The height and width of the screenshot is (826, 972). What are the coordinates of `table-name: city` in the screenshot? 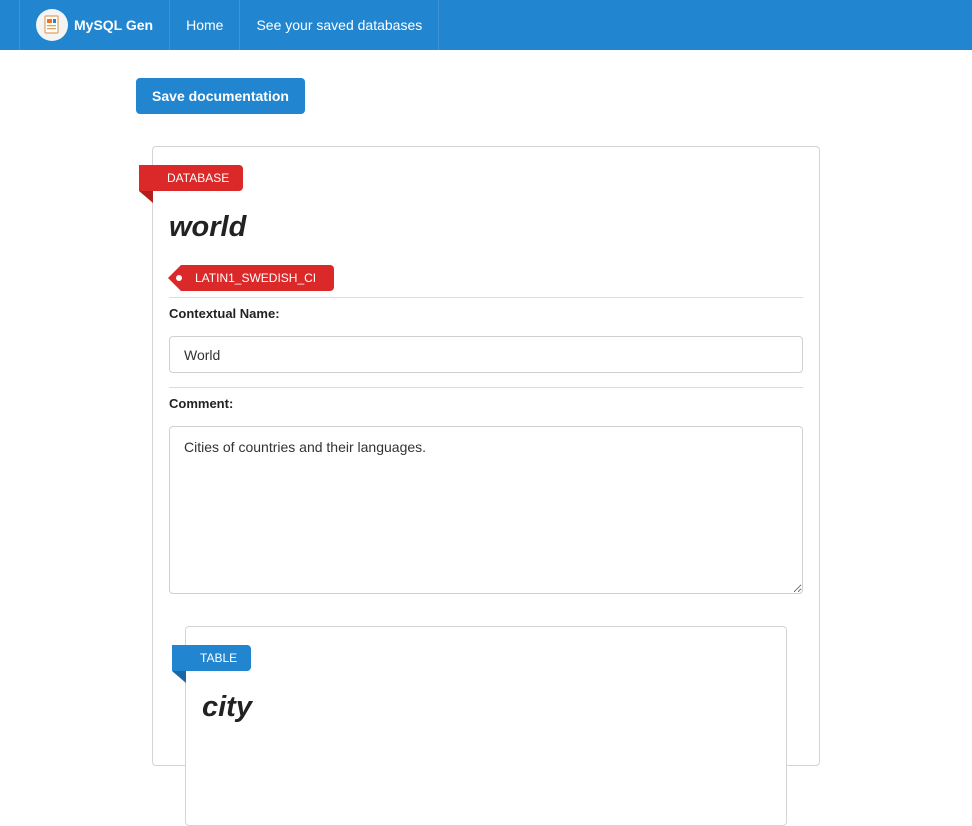 It's located at (227, 707).